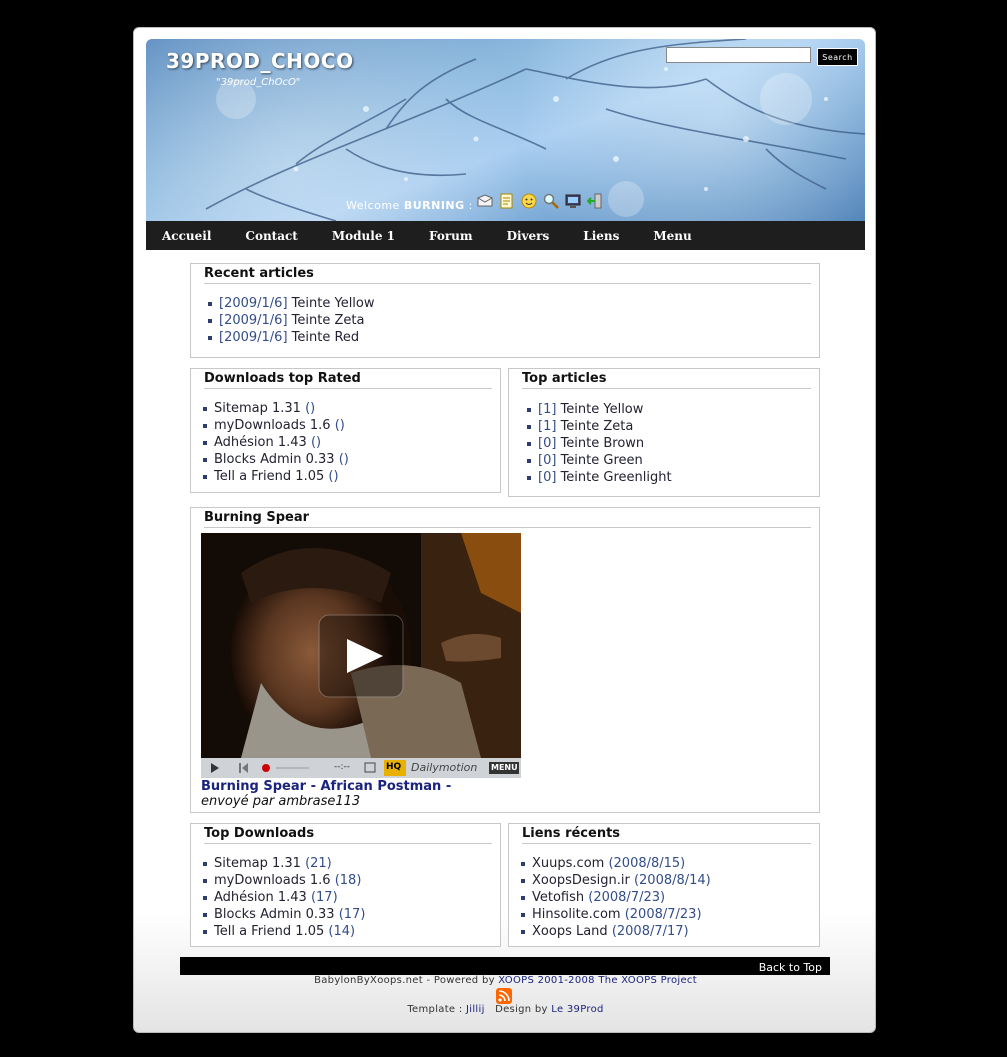 The width and height of the screenshot is (1007, 1057). I want to click on footer-bar: Back to Top, so click(505, 966).